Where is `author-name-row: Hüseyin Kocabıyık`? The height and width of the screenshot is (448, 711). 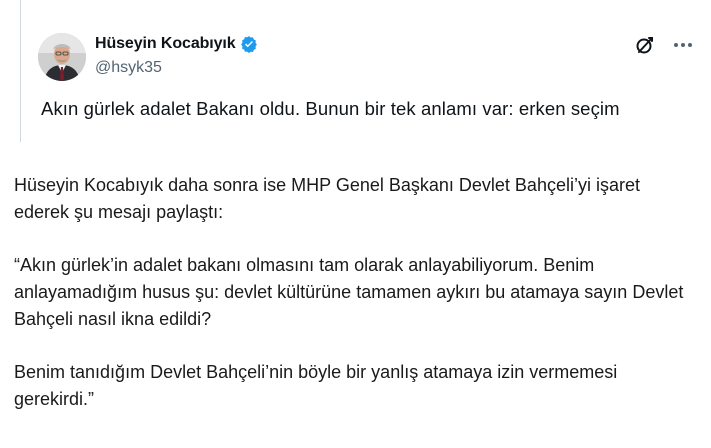 author-name-row: Hüseyin Kocabıyık is located at coordinates (176, 44).